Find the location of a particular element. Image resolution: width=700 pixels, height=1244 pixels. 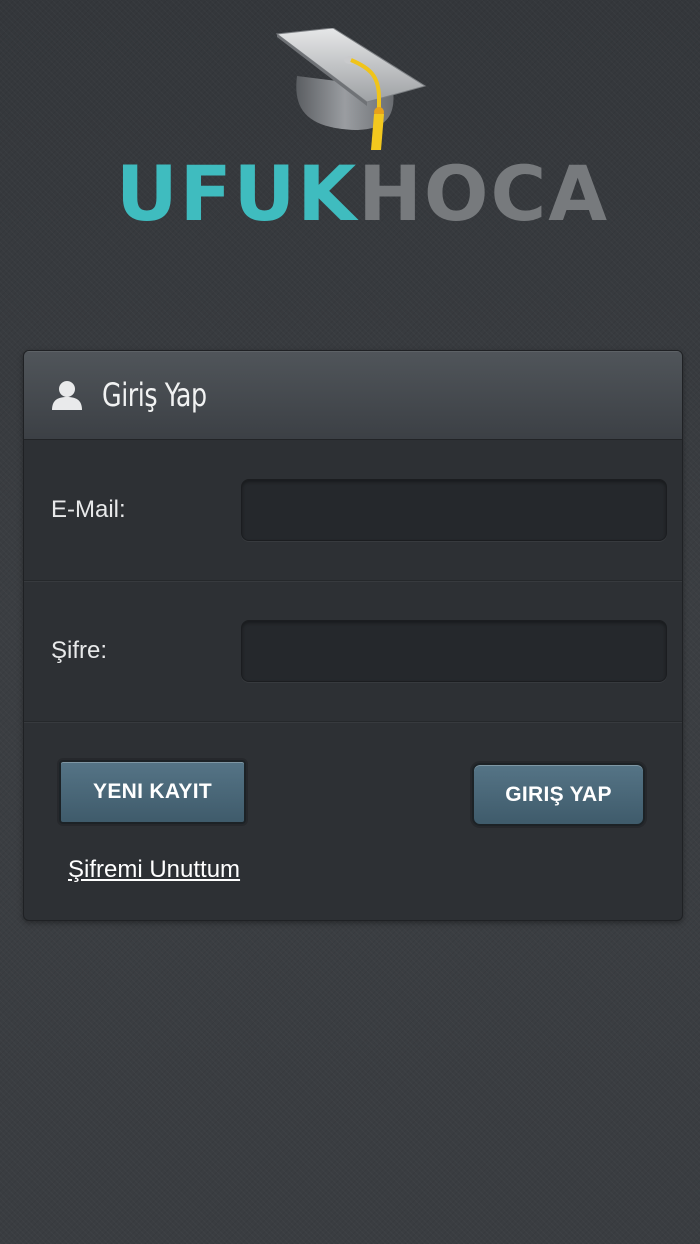

logo-text-hoca: HOCA is located at coordinates (484, 193).